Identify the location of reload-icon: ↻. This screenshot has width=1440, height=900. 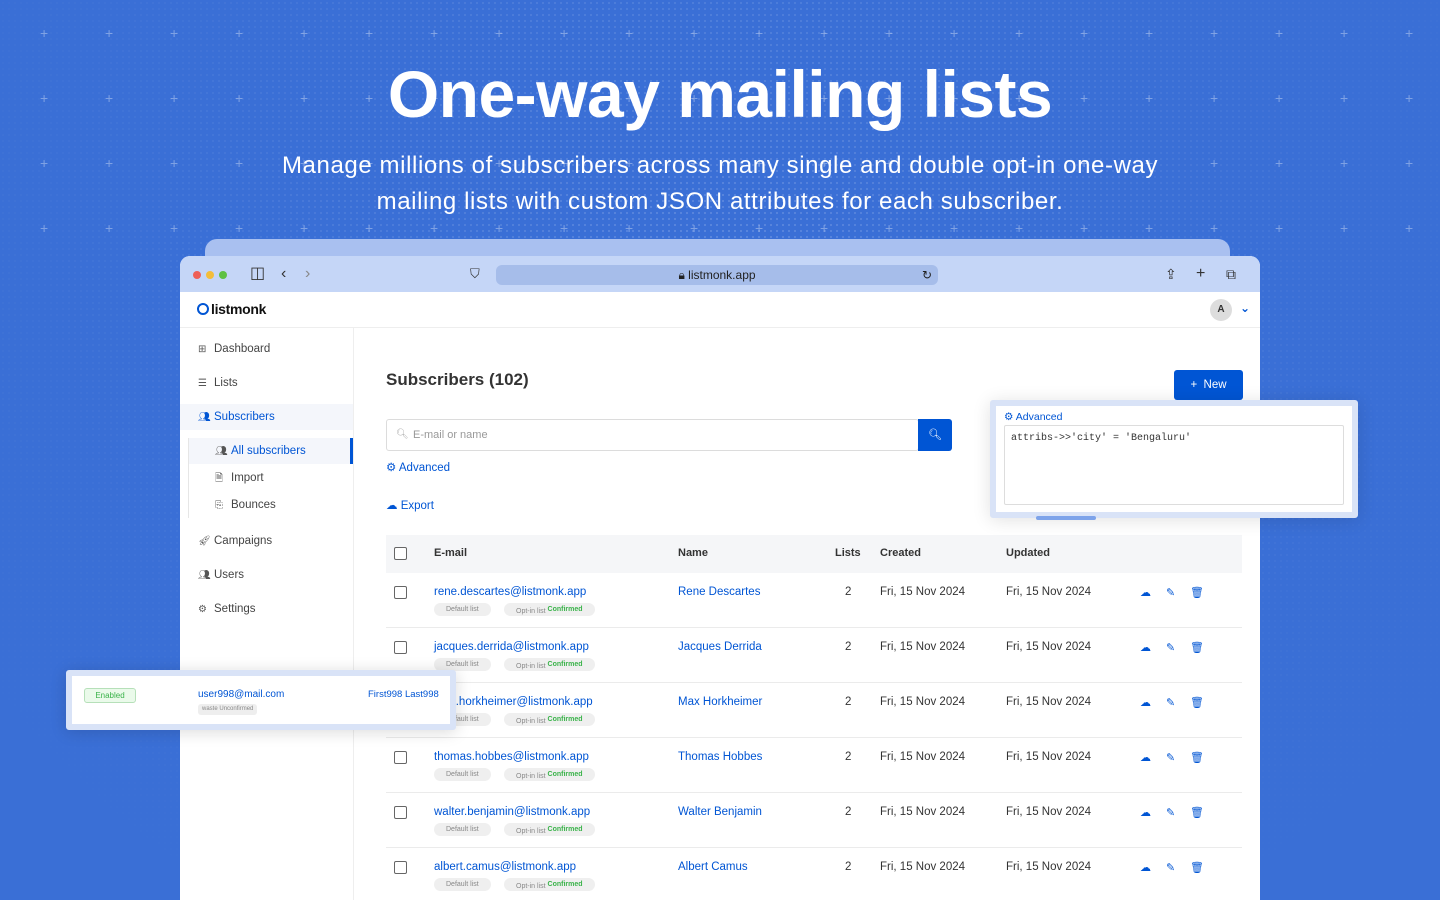
(927, 275).